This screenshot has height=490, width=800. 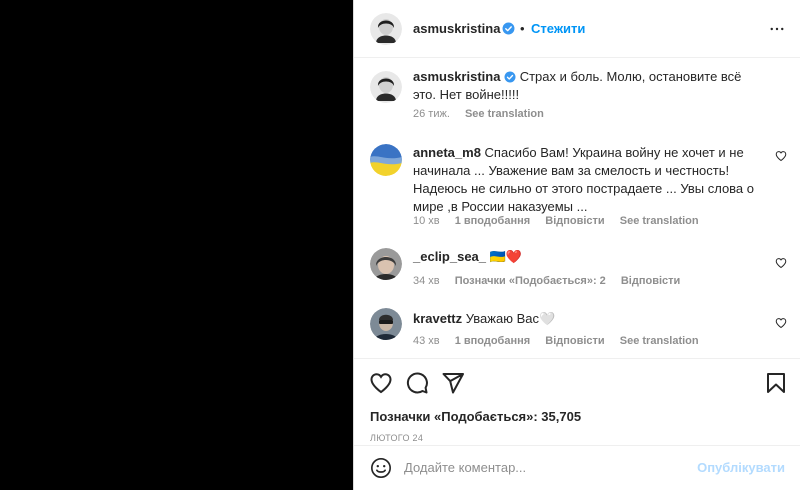 I want to click on comment-time: 43 хв, so click(x=426, y=341).